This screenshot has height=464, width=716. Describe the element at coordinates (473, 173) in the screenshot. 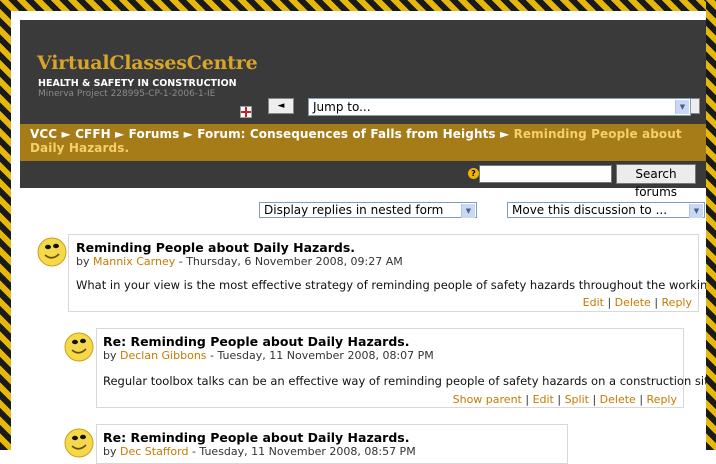

I see `help-icon: ?` at that location.